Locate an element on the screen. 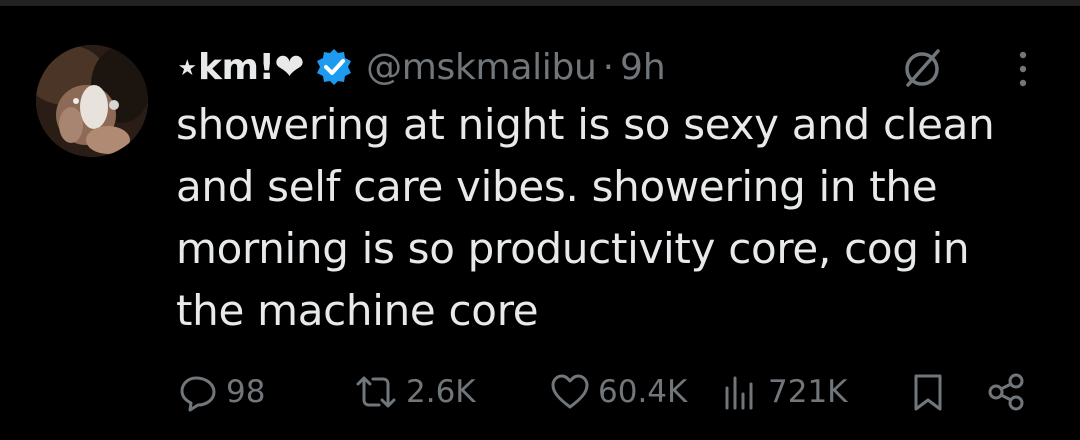 This screenshot has width=1080, height=440. tweet-header: ⋆km!❤ @mskmalibu · 9h is located at coordinates (421, 67).